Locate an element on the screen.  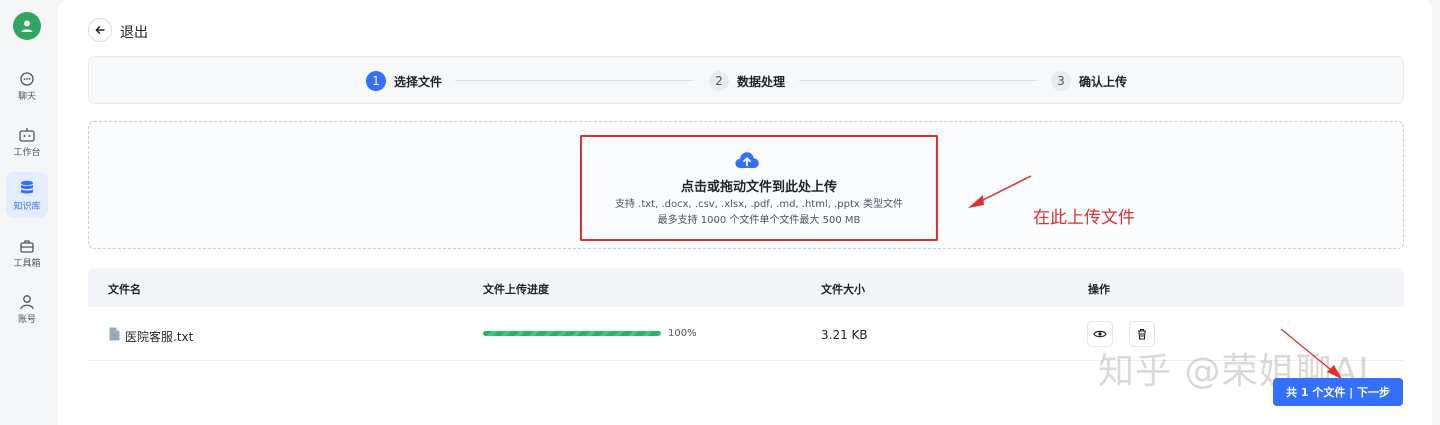
chat-icon is located at coordinates (27, 78).